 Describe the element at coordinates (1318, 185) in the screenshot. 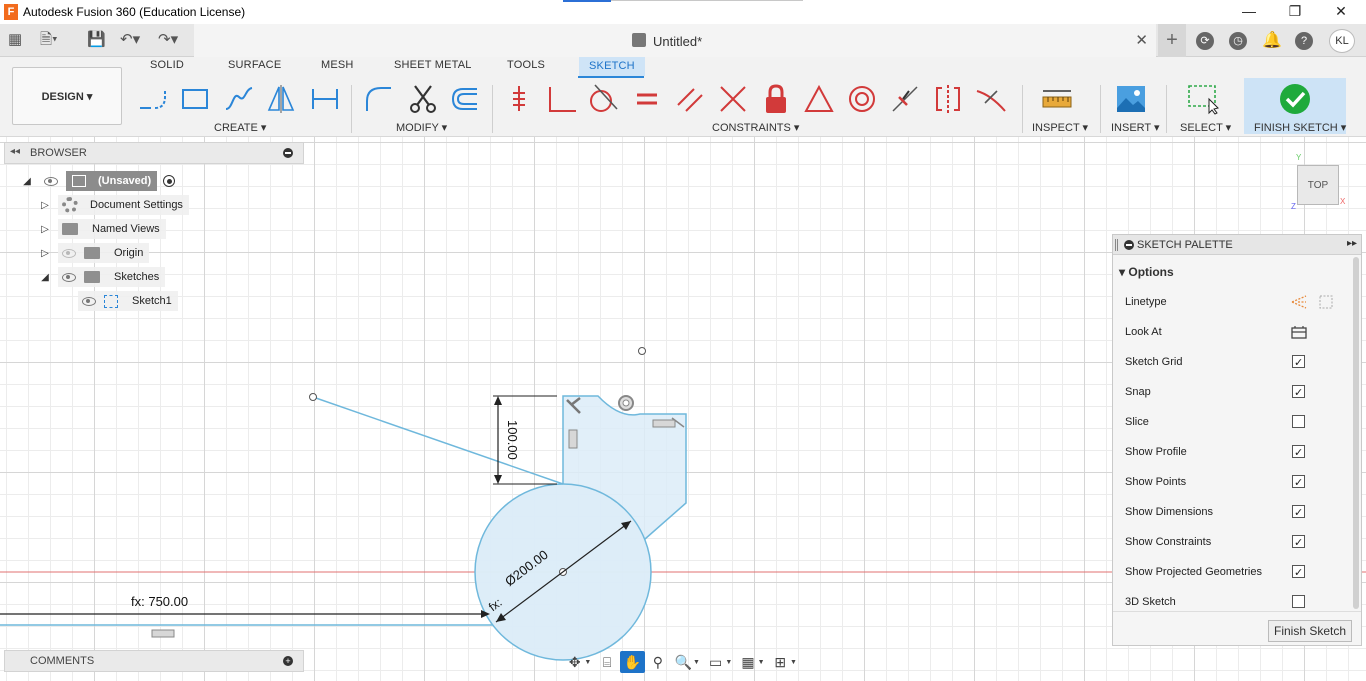

I see `view-cube-top-face: TOP` at that location.